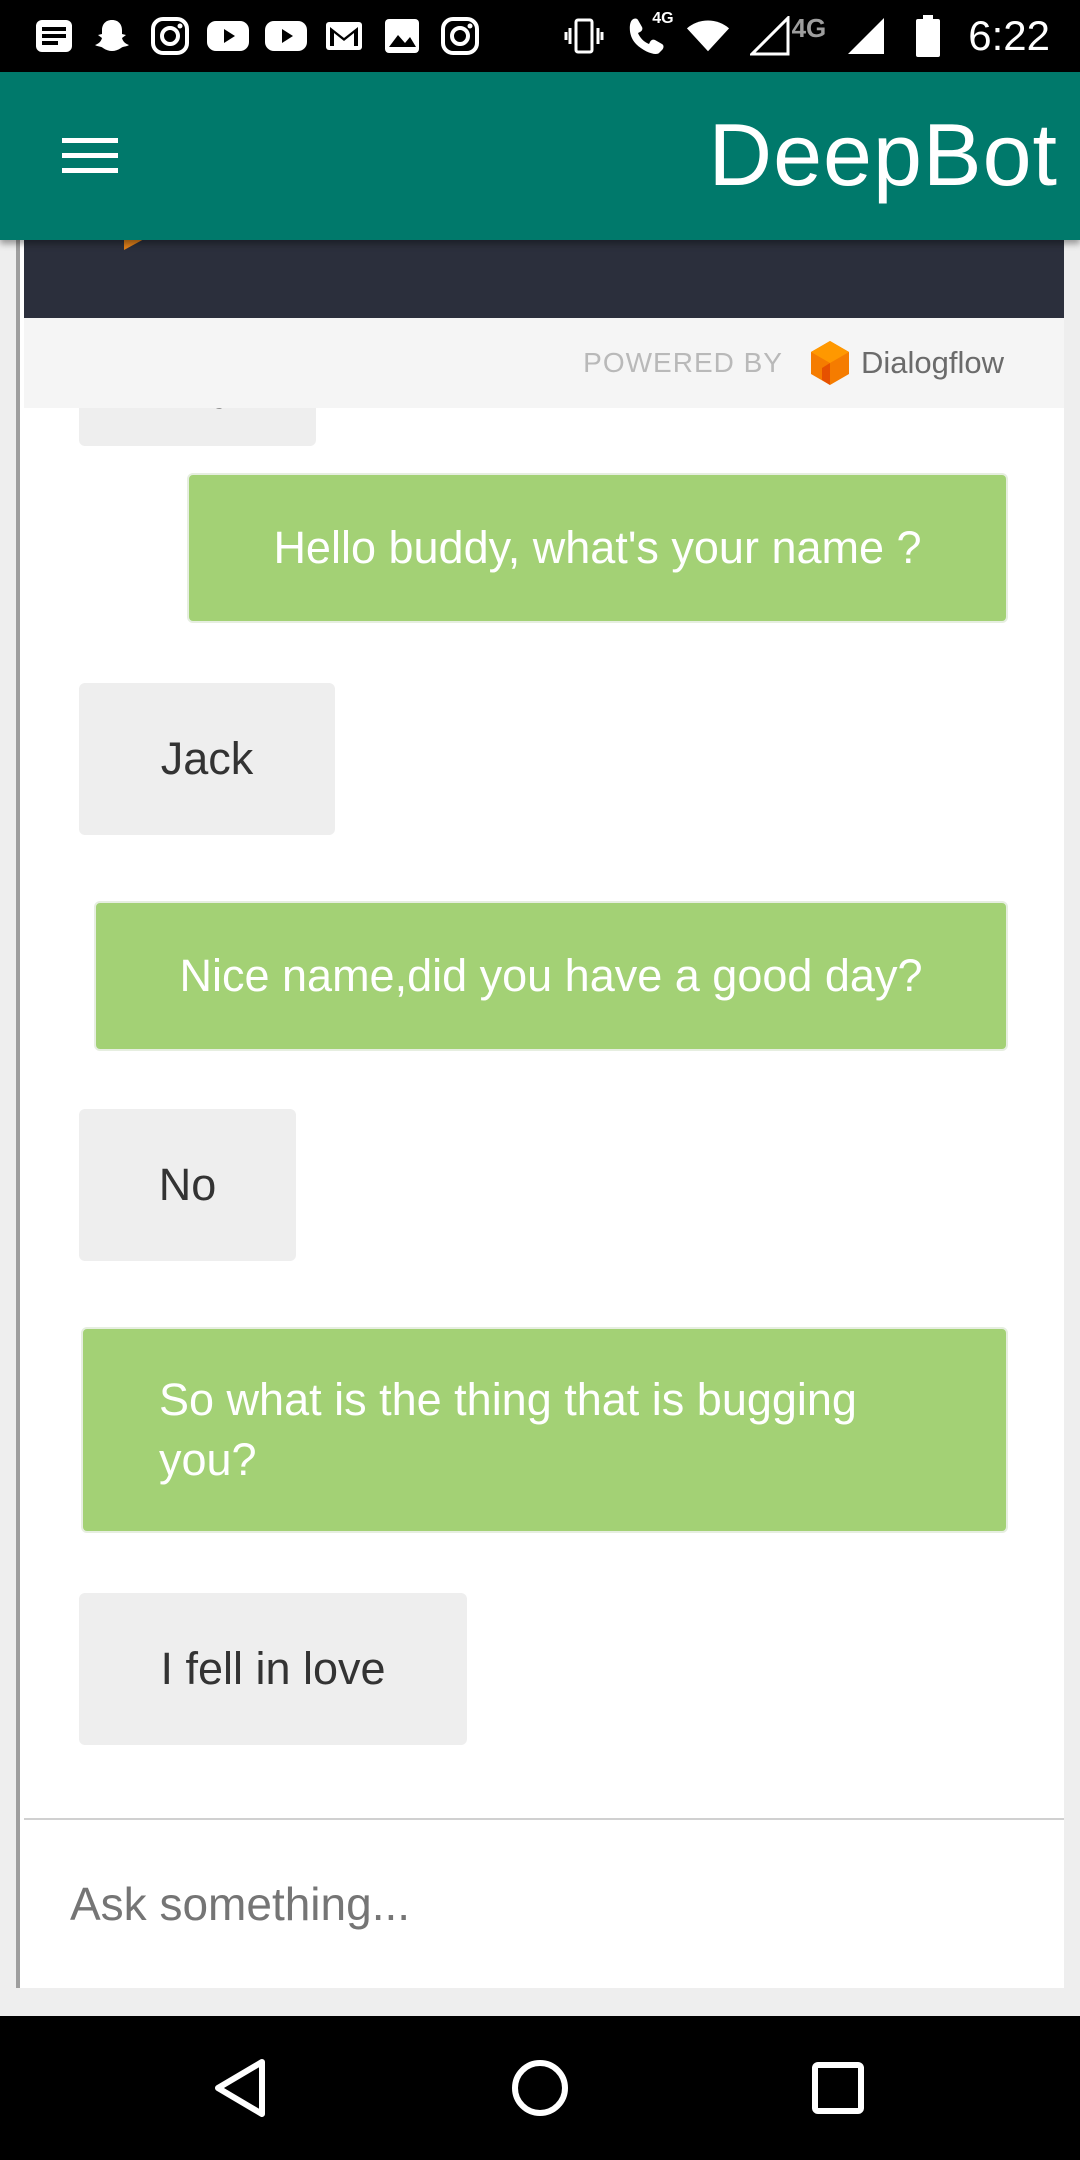 This screenshot has height=2160, width=1080. I want to click on app-title: DeepBot, so click(883, 154).